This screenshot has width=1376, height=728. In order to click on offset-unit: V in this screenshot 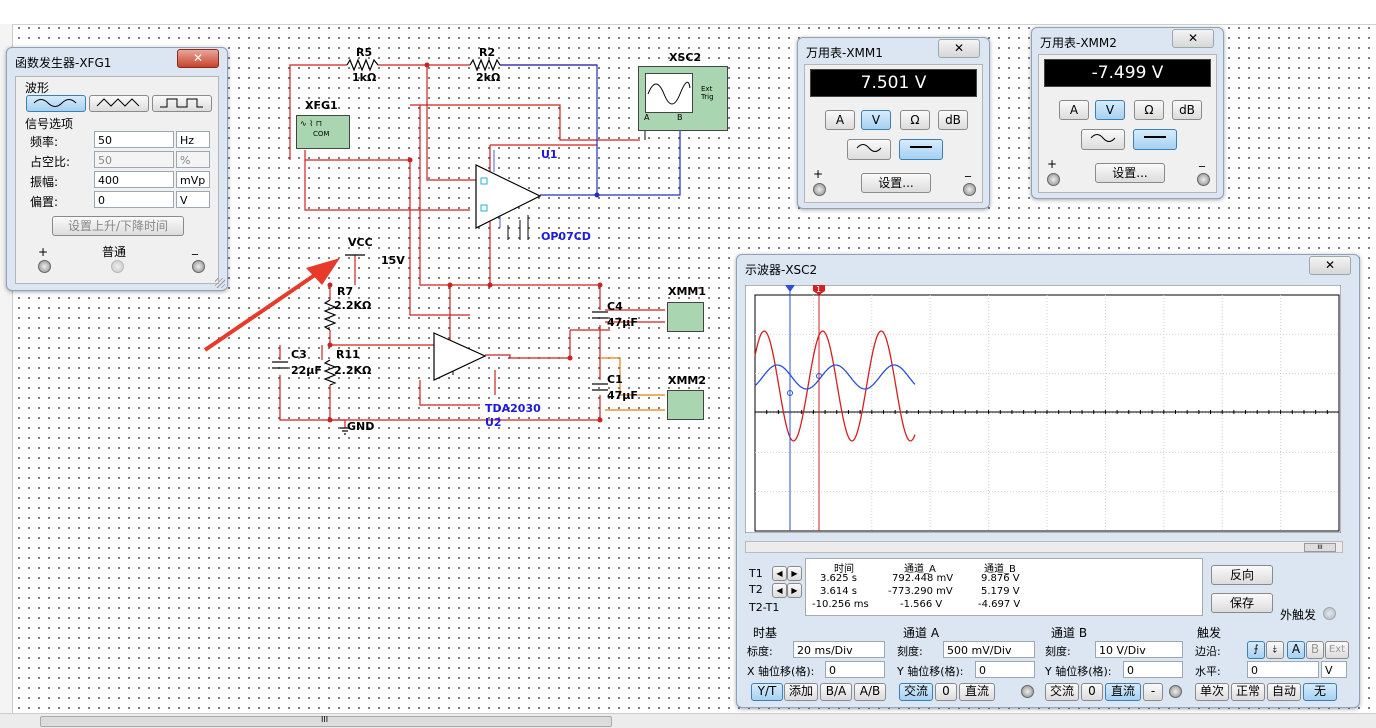, I will do `click(193, 199)`.